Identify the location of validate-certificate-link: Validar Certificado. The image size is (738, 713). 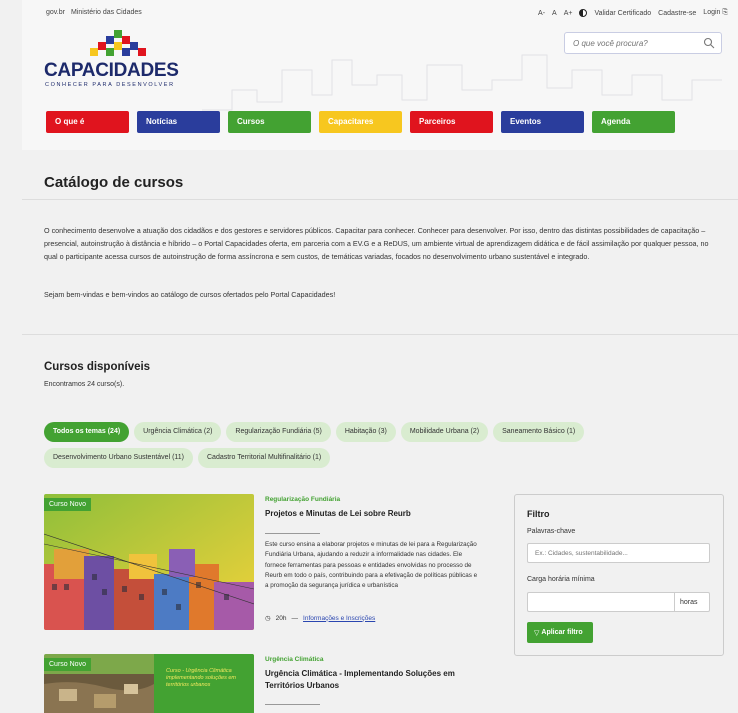
(622, 13).